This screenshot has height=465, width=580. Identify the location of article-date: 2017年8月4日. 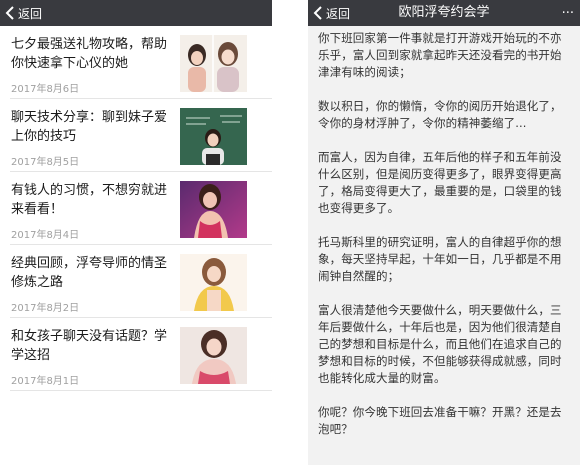
(45, 235).